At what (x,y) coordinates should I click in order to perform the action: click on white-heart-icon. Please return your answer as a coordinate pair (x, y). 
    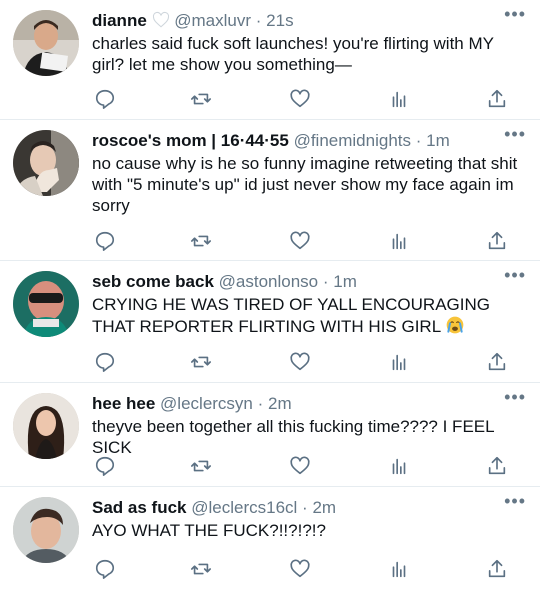
    Looking at the image, I should click on (160, 19).